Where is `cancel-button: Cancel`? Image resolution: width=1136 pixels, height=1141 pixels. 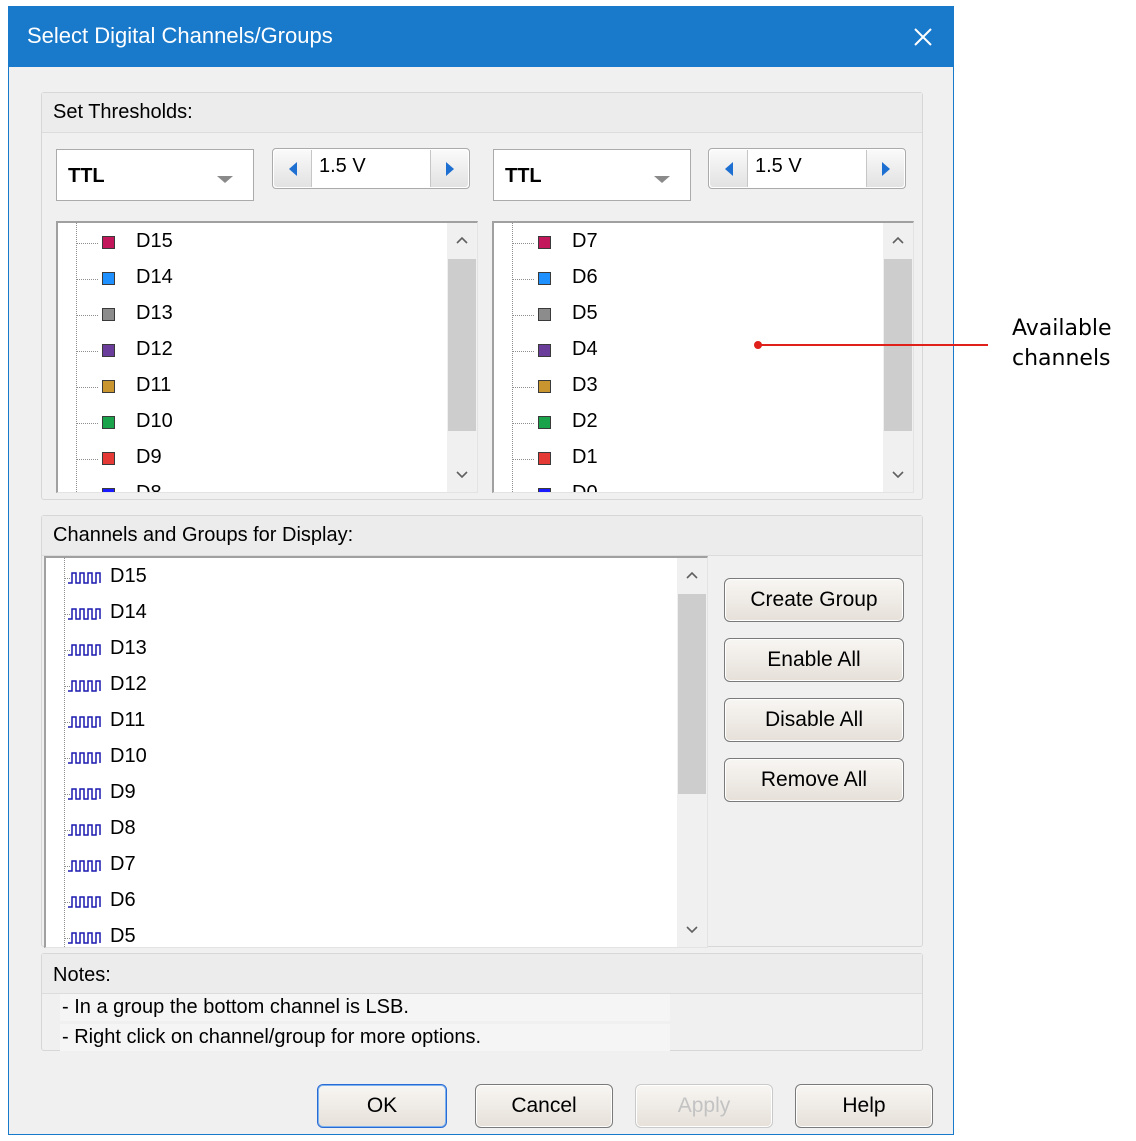 cancel-button: Cancel is located at coordinates (544, 1106).